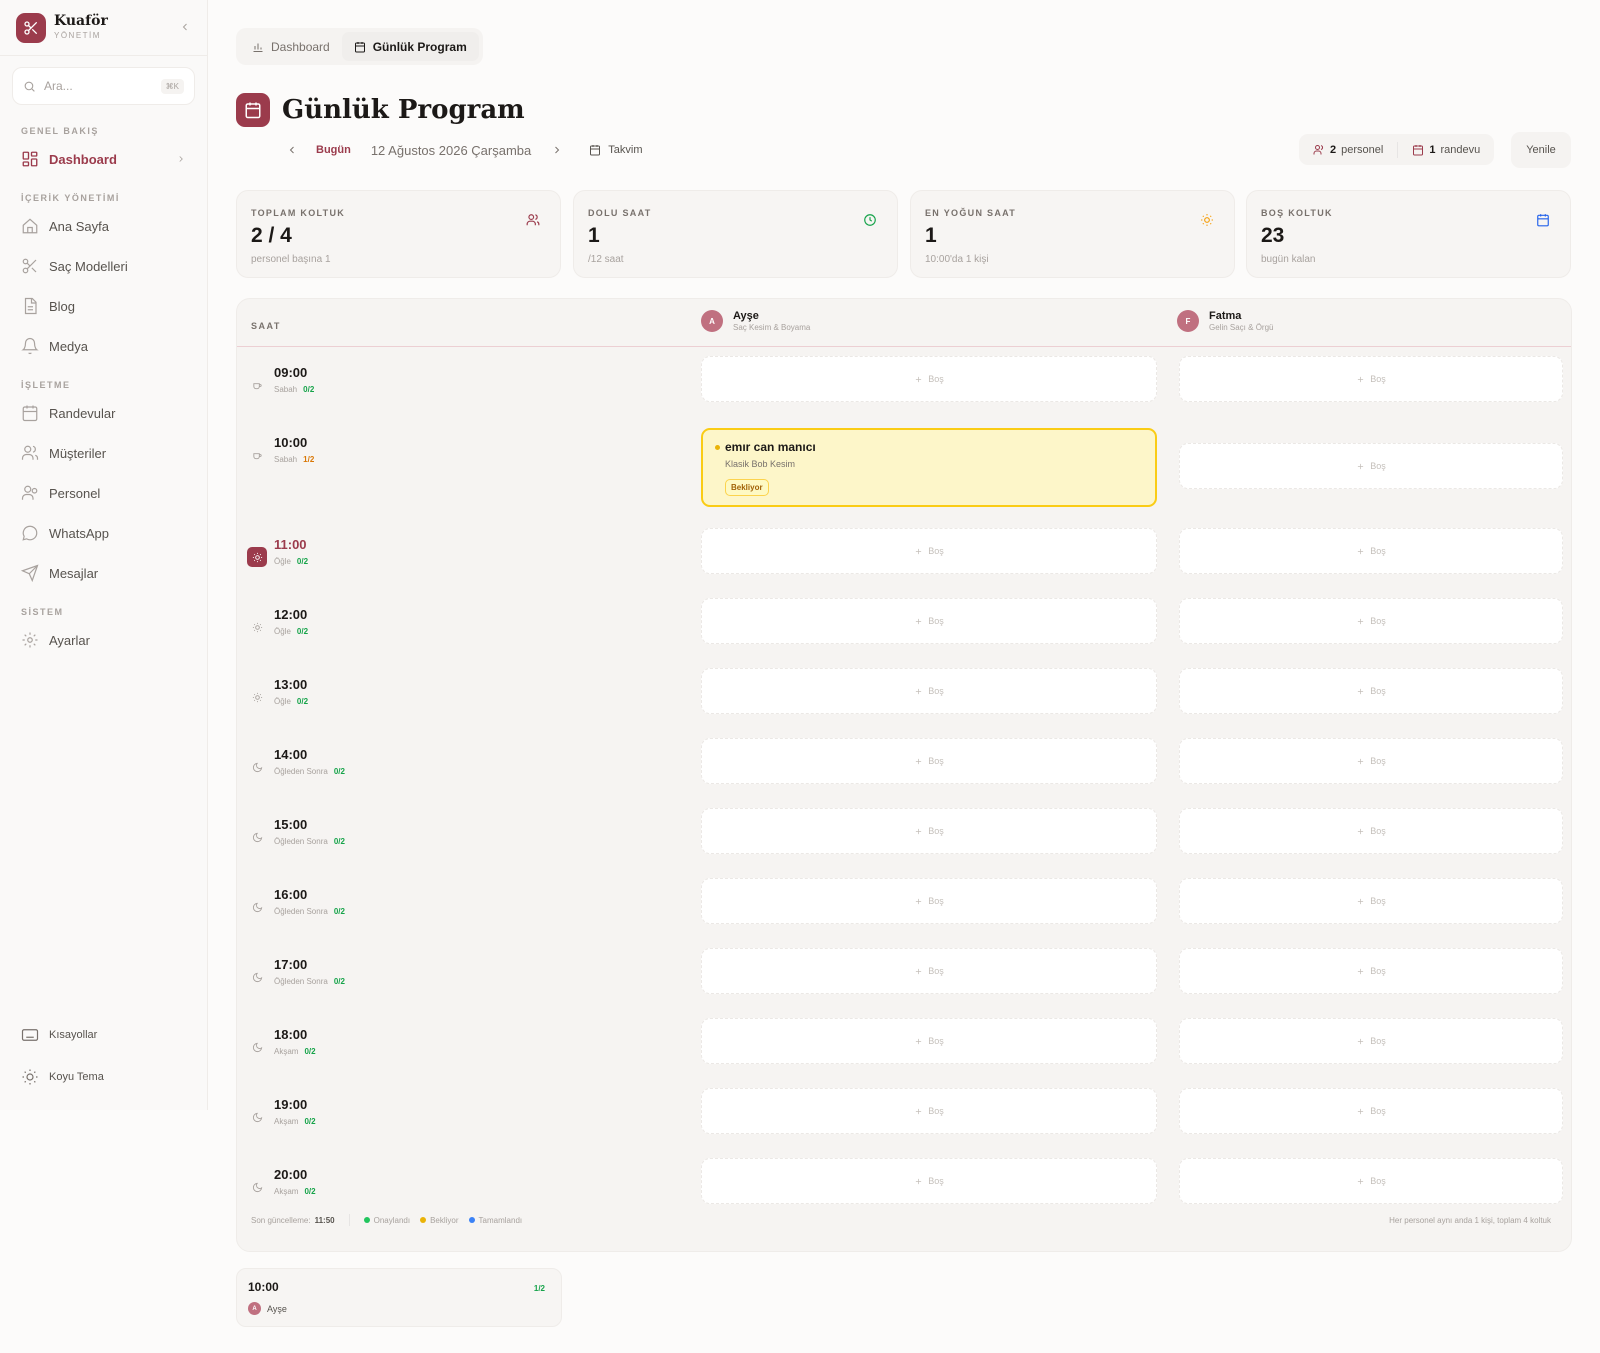 Image resolution: width=1600 pixels, height=1353 pixels. I want to click on tab-gunluk-program: Günlük Program, so click(410, 46).